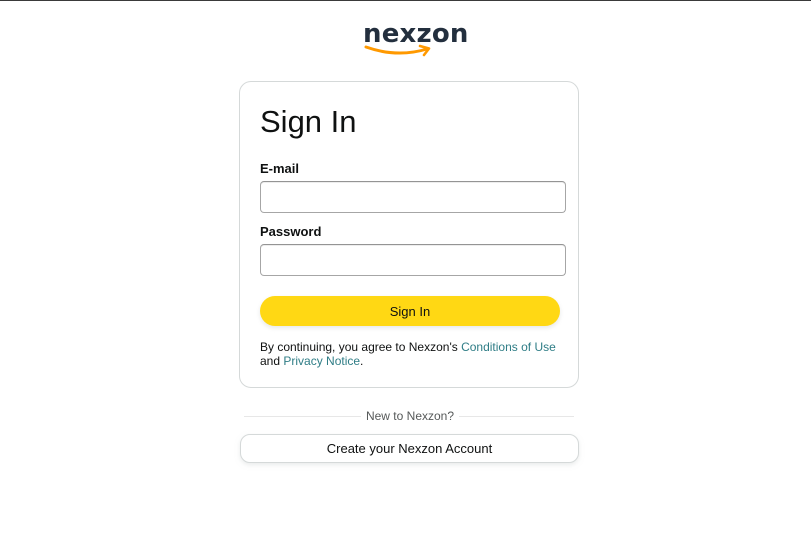 Image resolution: width=811 pixels, height=537 pixels. Describe the element at coordinates (321, 361) in the screenshot. I see `privacy-notice-link: Privacy Notice` at that location.